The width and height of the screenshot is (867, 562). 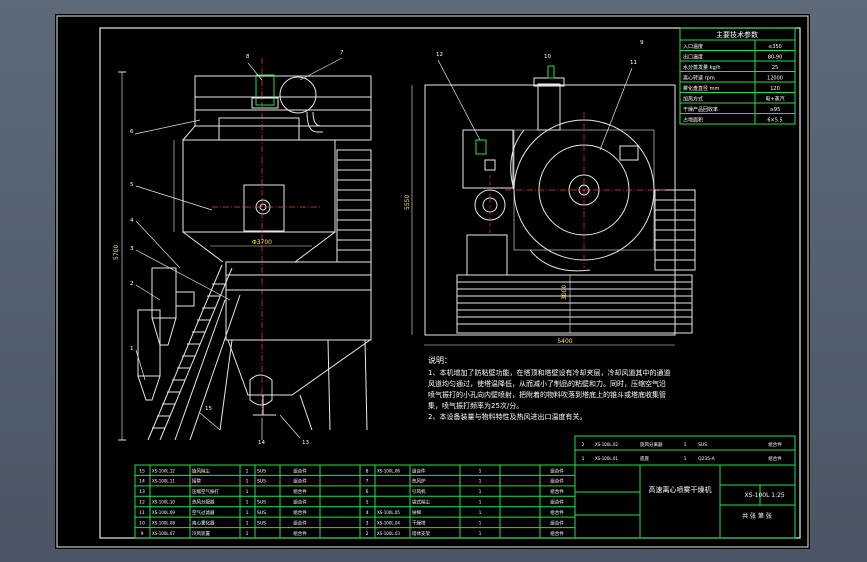 What do you see at coordinates (547, 57) in the screenshot?
I see `part-label: 10` at bounding box center [547, 57].